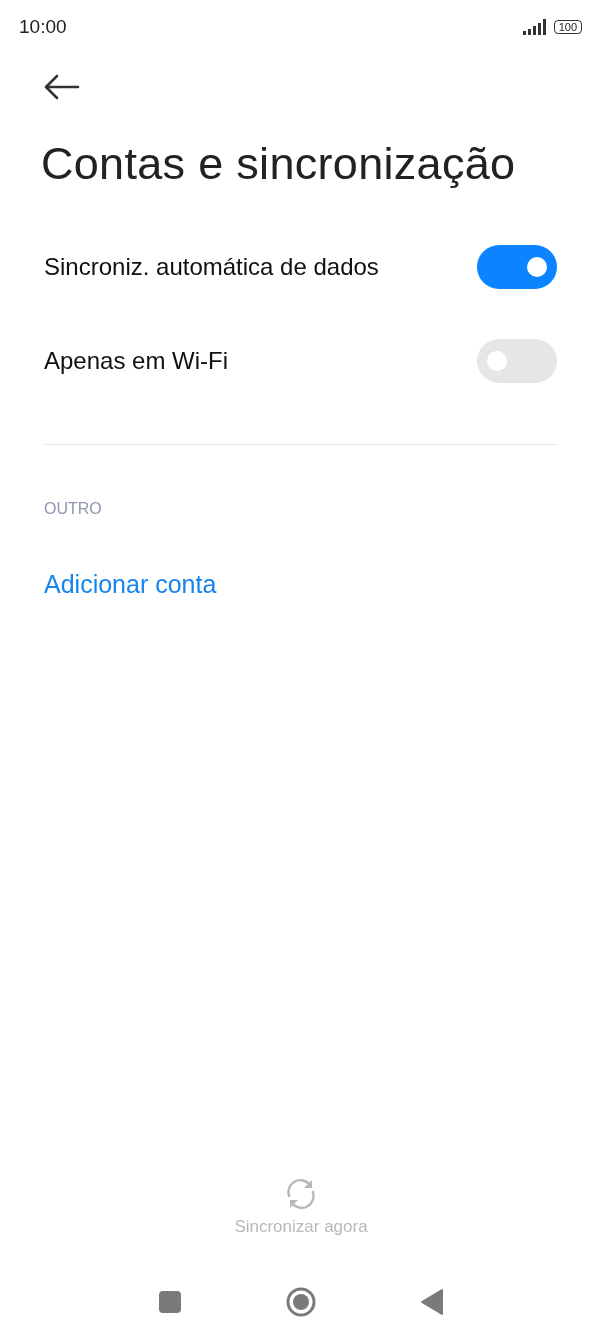 This screenshot has width=602, height=1338. What do you see at coordinates (279, 164) in the screenshot?
I see `page-title: Contas e sincronização` at bounding box center [279, 164].